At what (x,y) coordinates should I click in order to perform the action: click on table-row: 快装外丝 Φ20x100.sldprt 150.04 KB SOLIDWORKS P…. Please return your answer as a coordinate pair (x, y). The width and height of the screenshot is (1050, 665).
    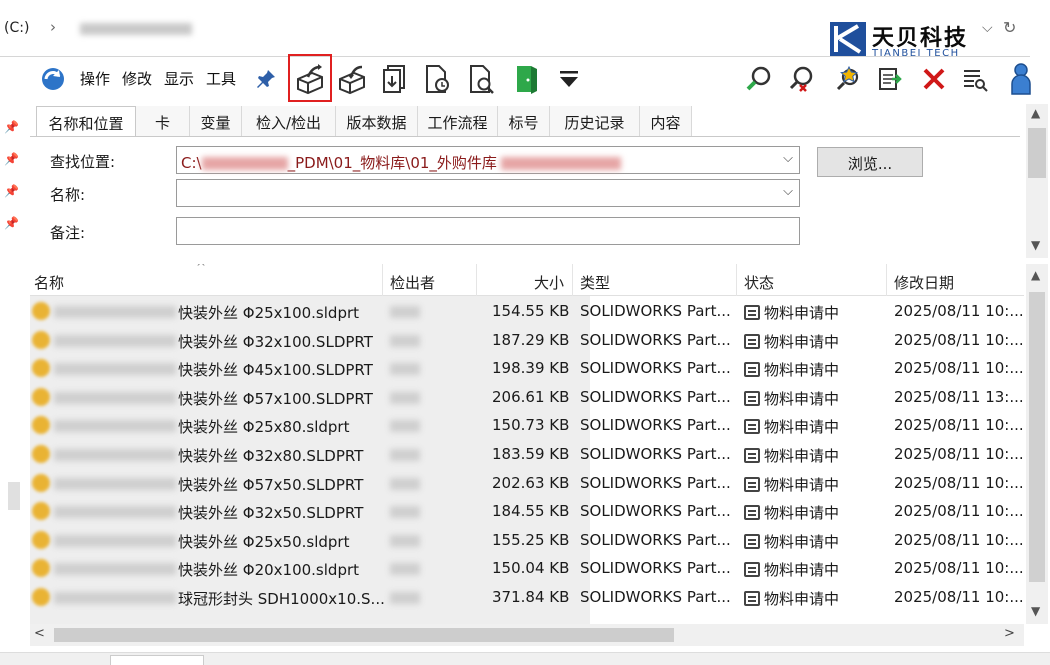
    Looking at the image, I should click on (527, 568).